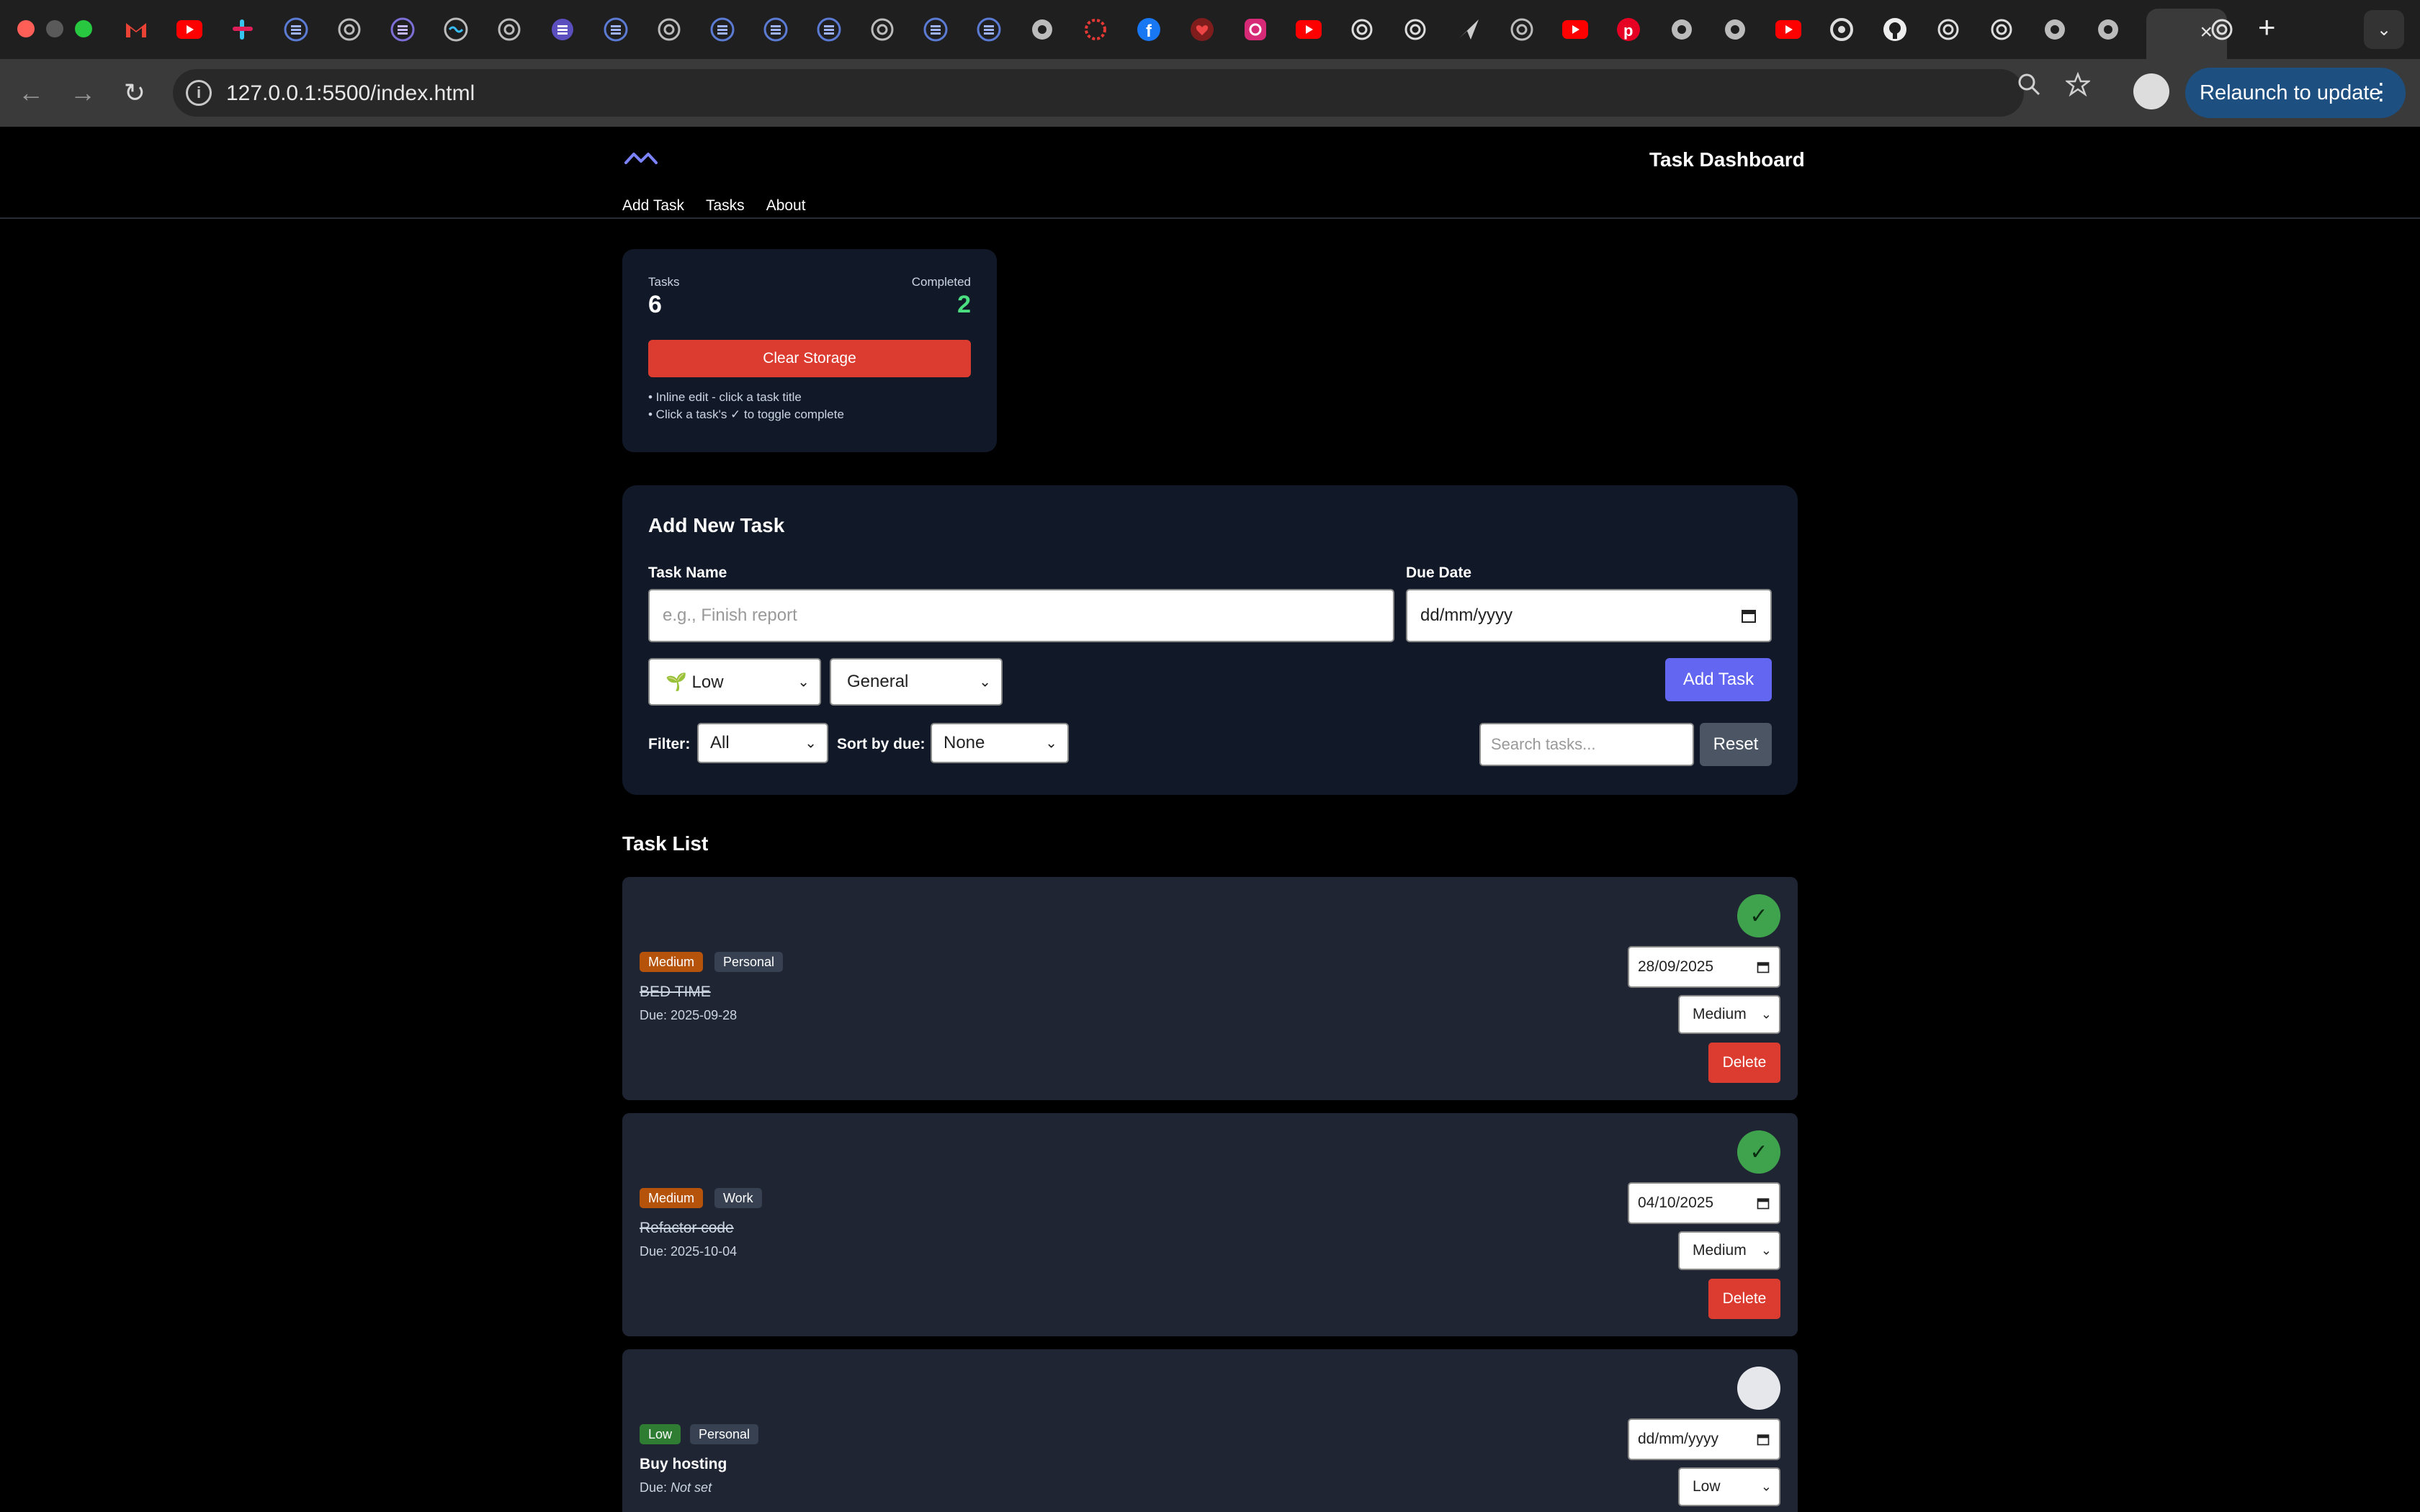  What do you see at coordinates (725, 397) in the screenshot?
I see `hint-inline-edit: • Inline edit - click a task title` at bounding box center [725, 397].